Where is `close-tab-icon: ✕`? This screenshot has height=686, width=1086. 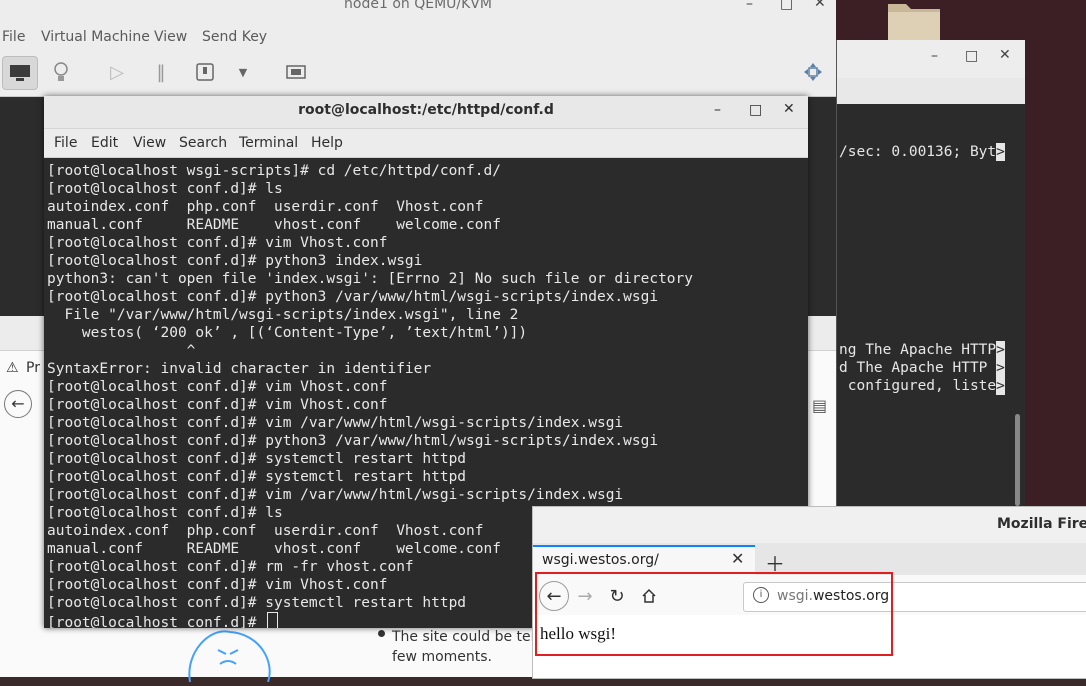 close-tab-icon: ✕ is located at coordinates (737, 558).